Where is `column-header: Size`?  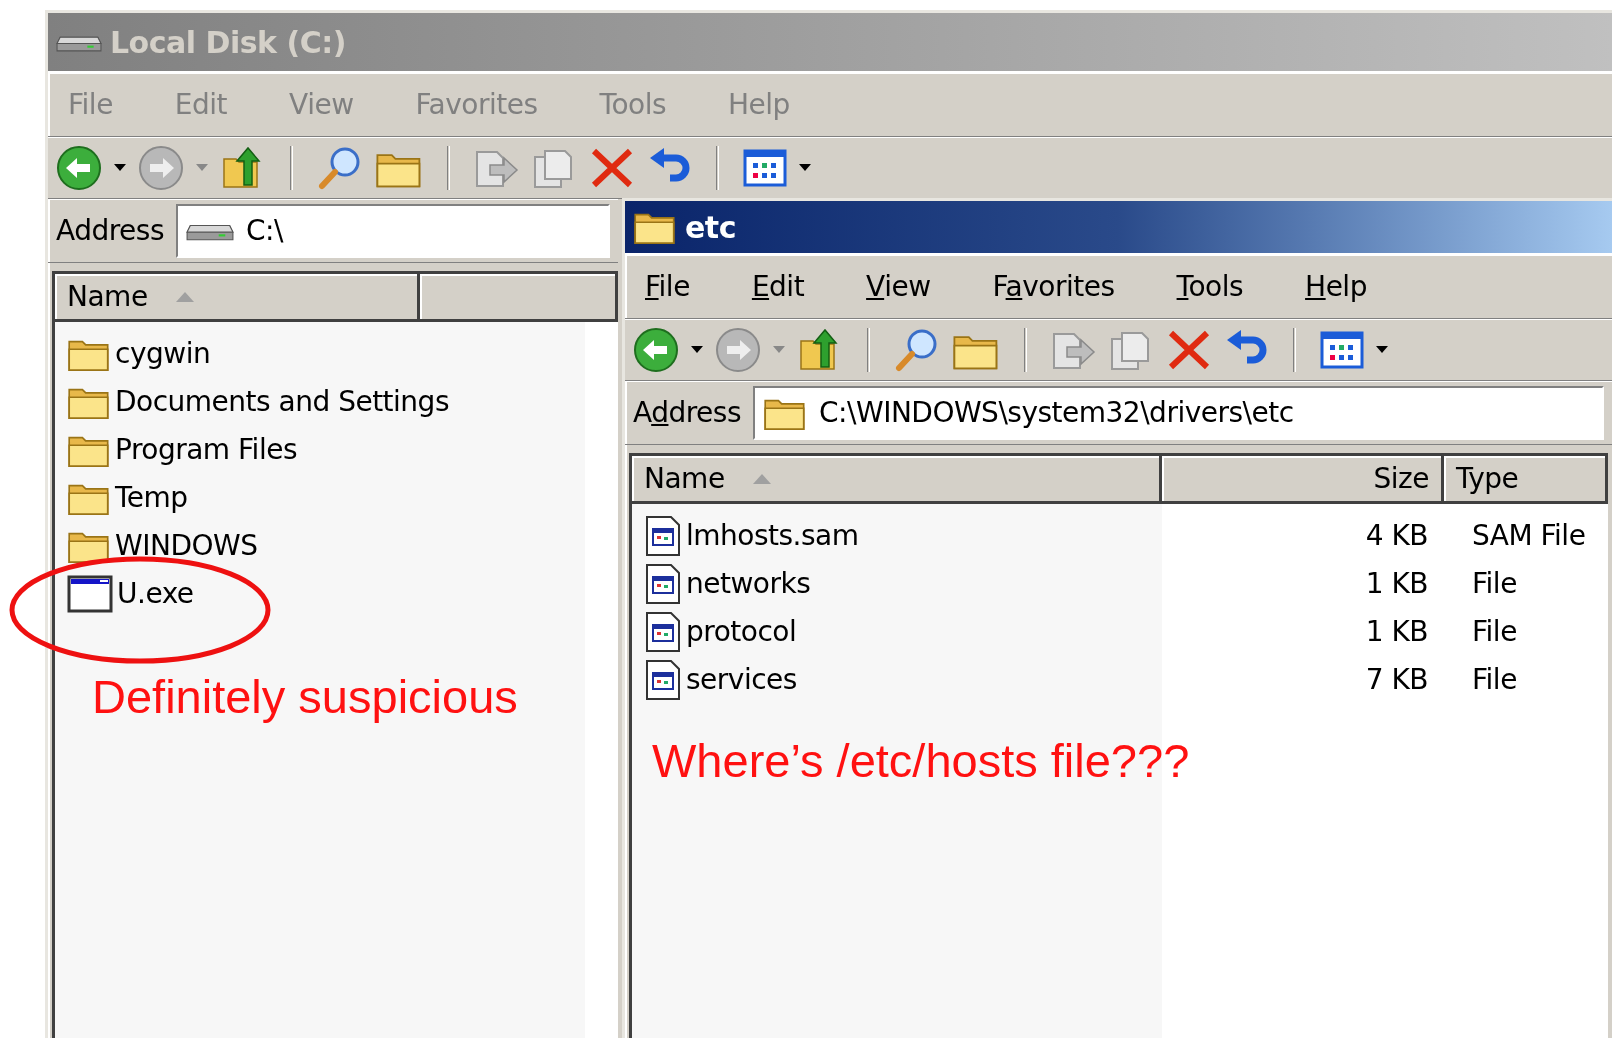
column-header: Size is located at coordinates (1303, 478).